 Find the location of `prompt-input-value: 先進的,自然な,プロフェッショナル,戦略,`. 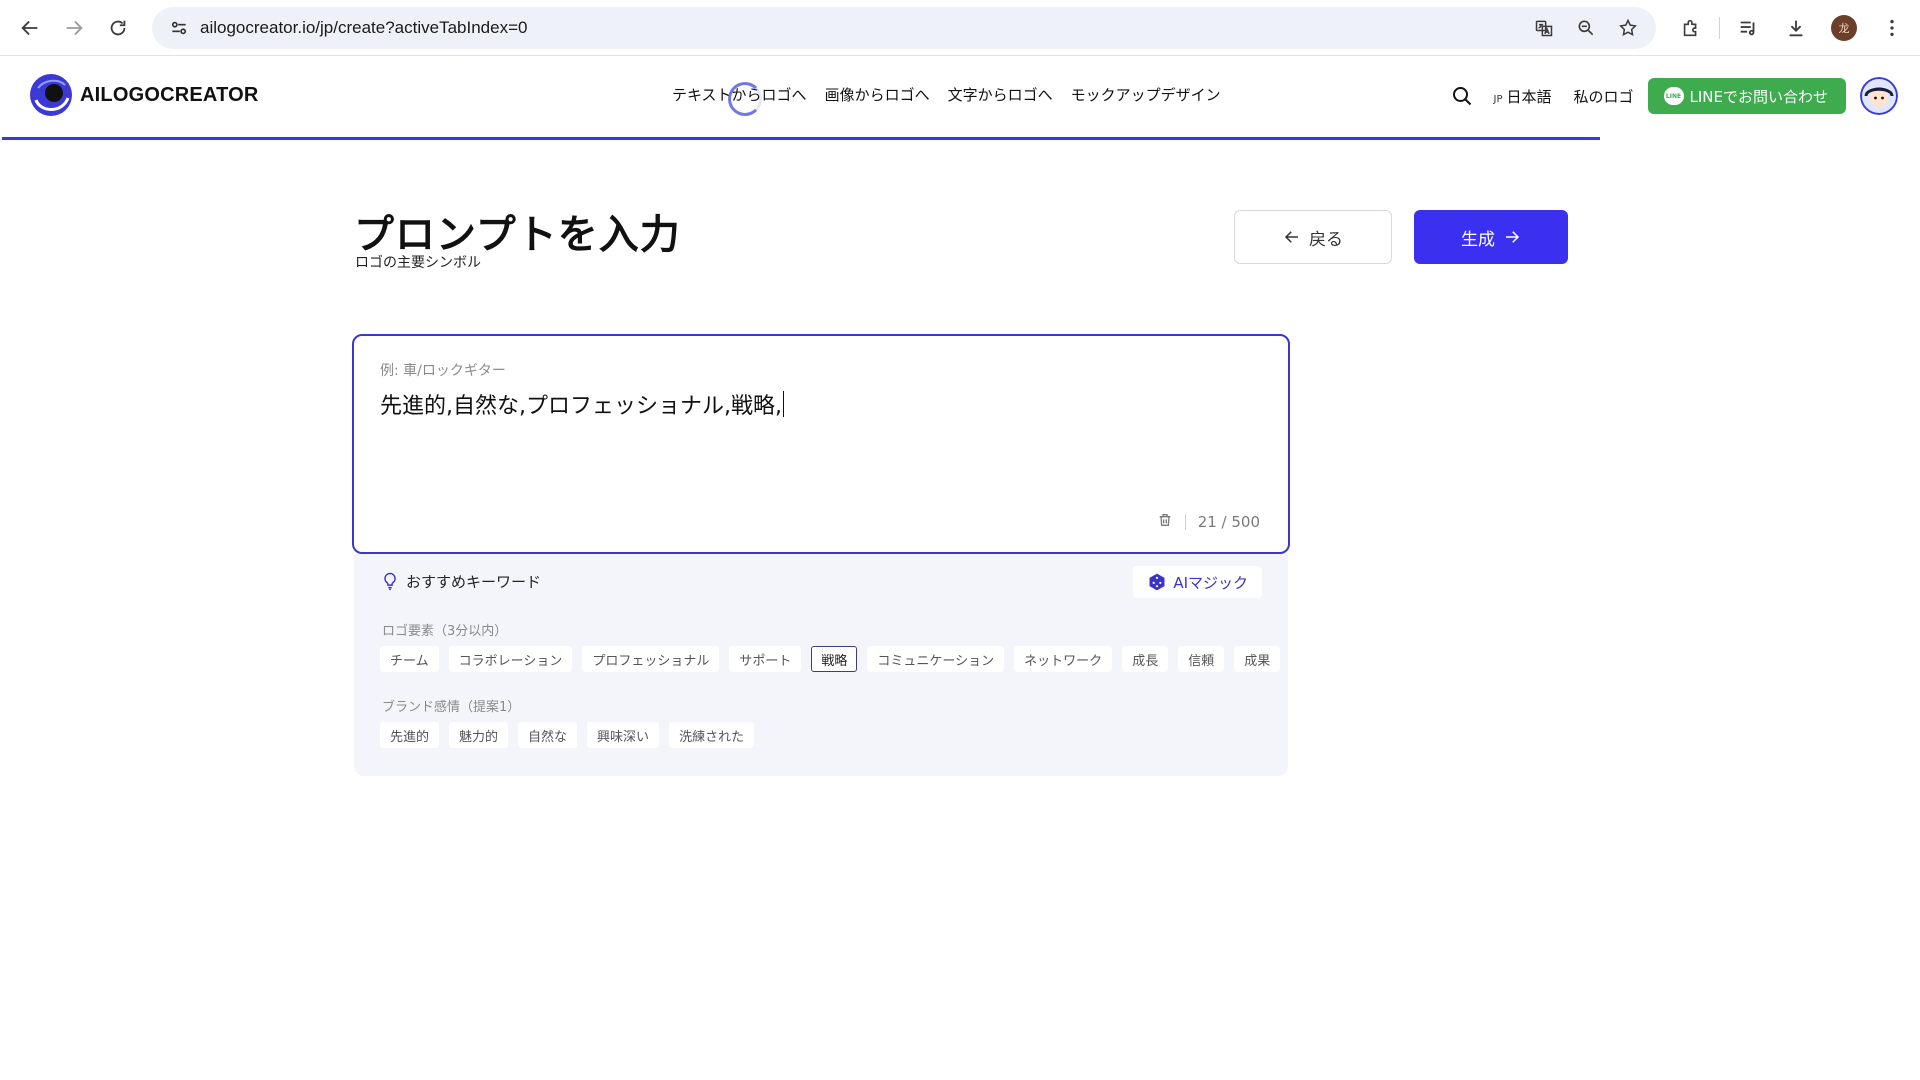

prompt-input-value: 先進的,自然な,プロフェッショナル,戦略, is located at coordinates (582, 404).